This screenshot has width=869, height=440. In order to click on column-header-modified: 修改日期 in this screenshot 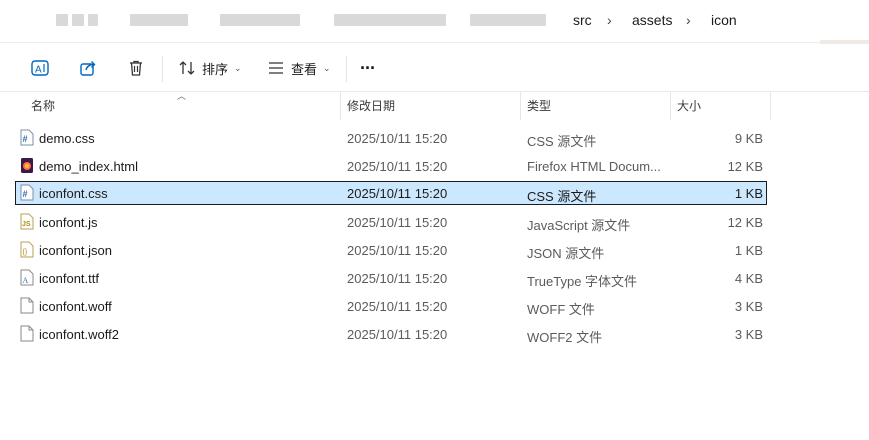, I will do `click(371, 105)`.